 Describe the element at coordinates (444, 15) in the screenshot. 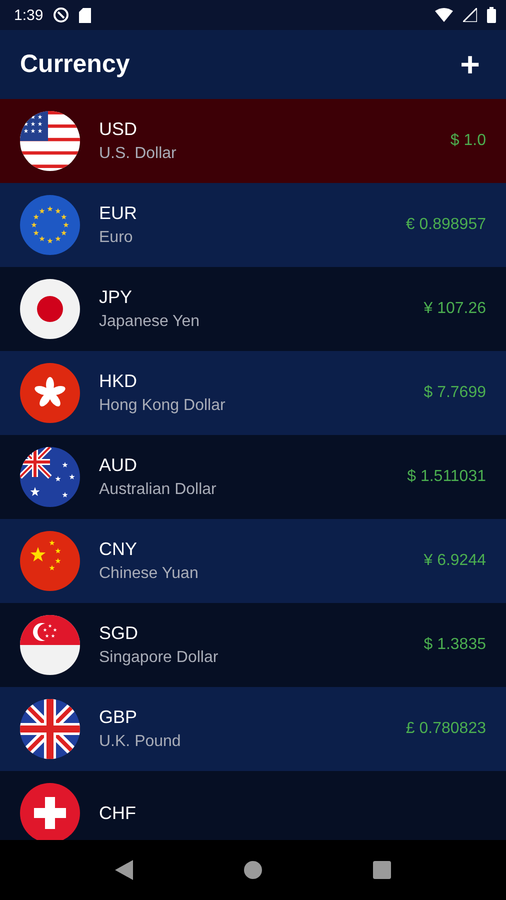

I see `wifi-icon` at that location.